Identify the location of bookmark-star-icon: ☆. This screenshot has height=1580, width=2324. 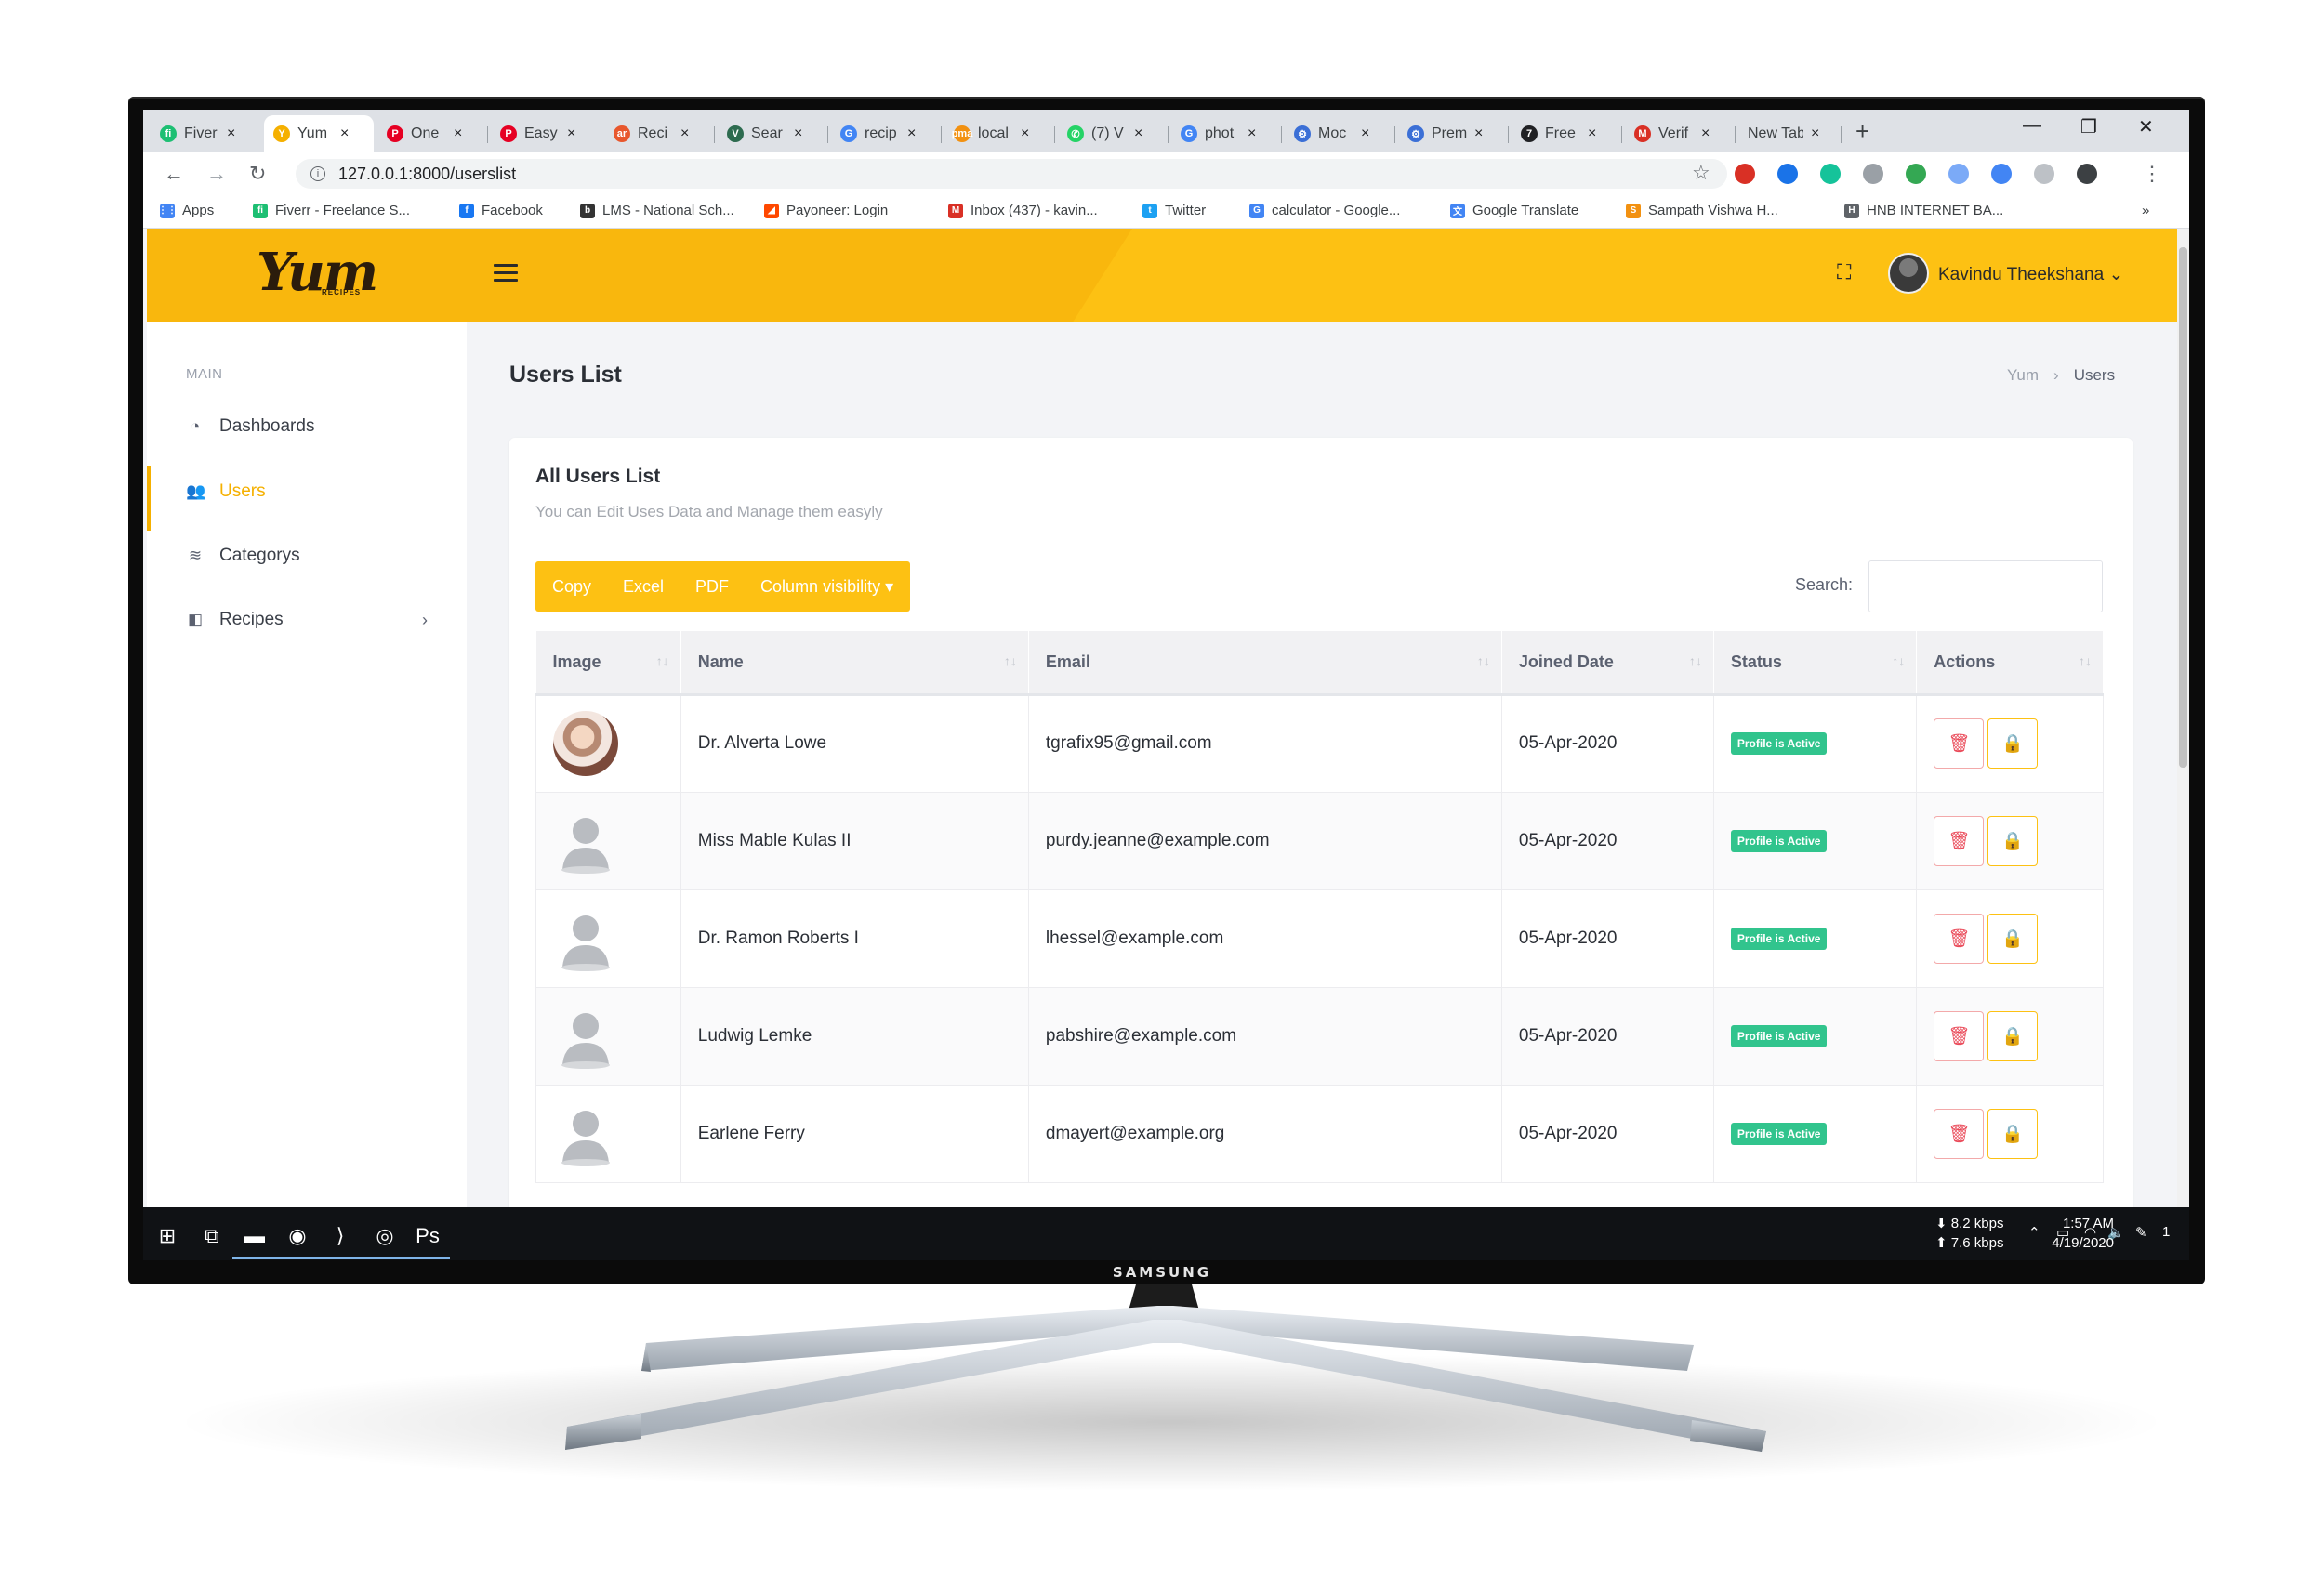
(1701, 173).